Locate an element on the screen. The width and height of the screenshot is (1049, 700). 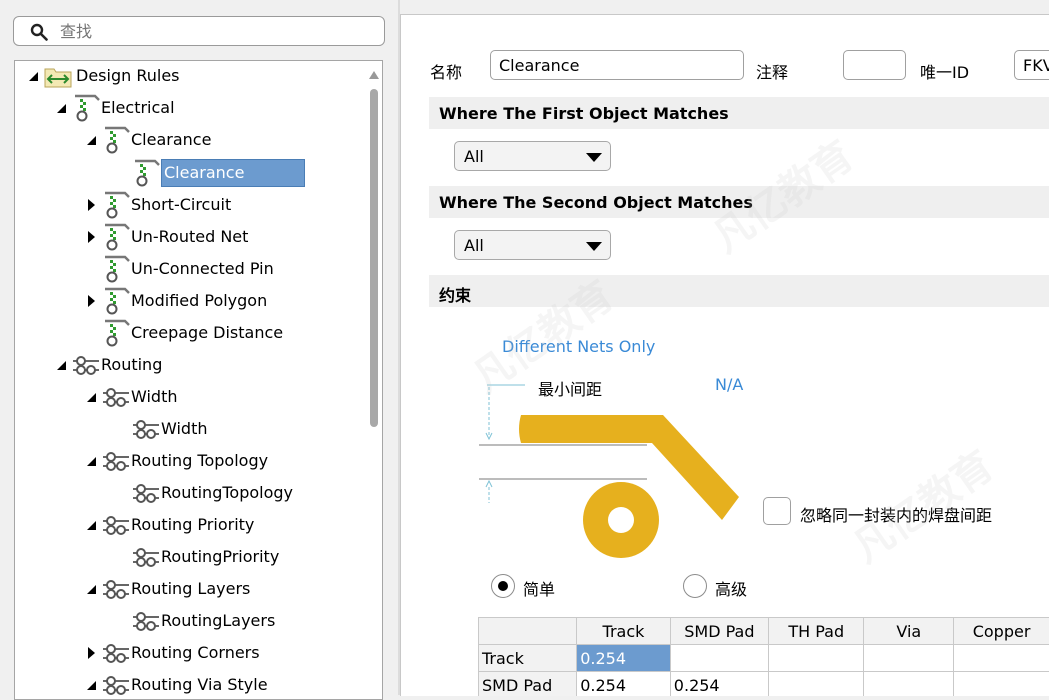
tree-item: Un-Routed Net is located at coordinates (190, 237).